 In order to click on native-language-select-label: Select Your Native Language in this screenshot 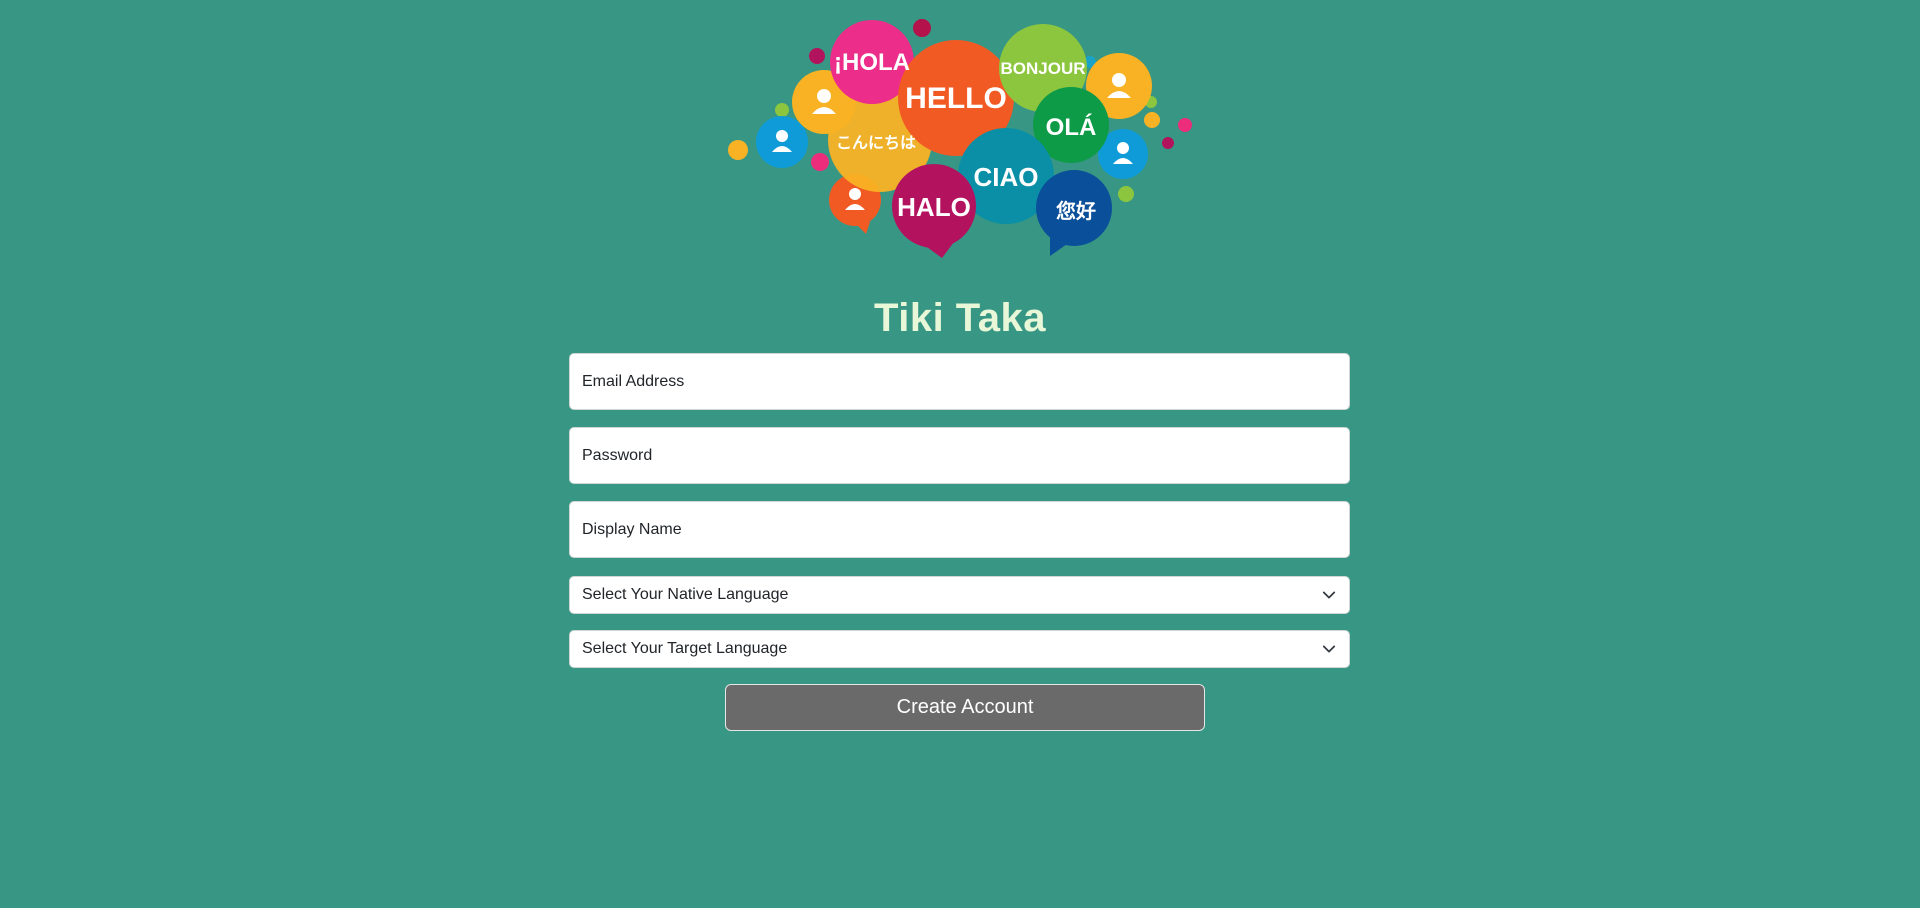, I will do `click(685, 594)`.